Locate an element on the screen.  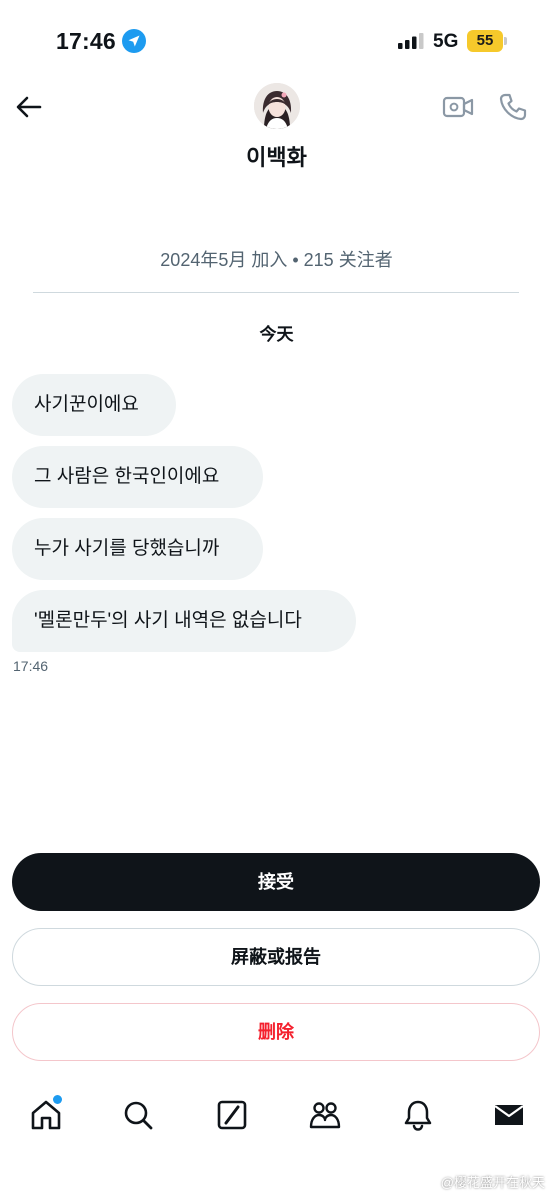
battery-level: 55 is located at coordinates (485, 41).